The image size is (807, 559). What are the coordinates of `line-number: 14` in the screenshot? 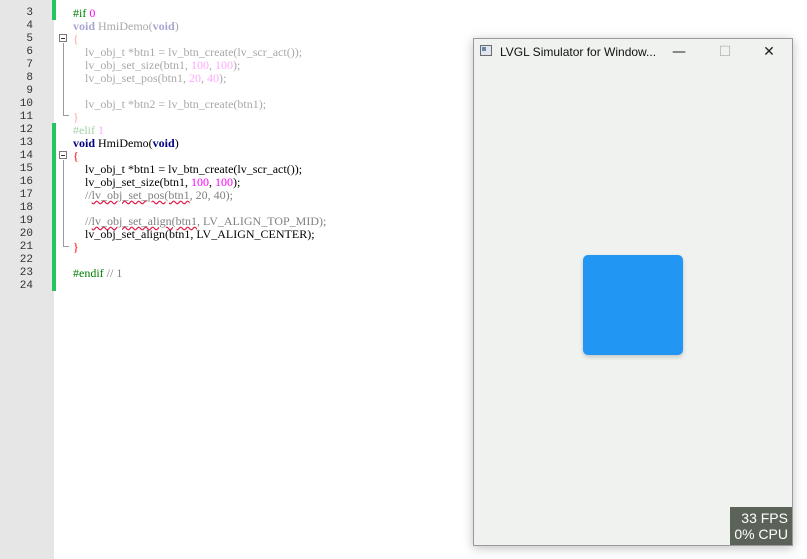 It's located at (26, 156).